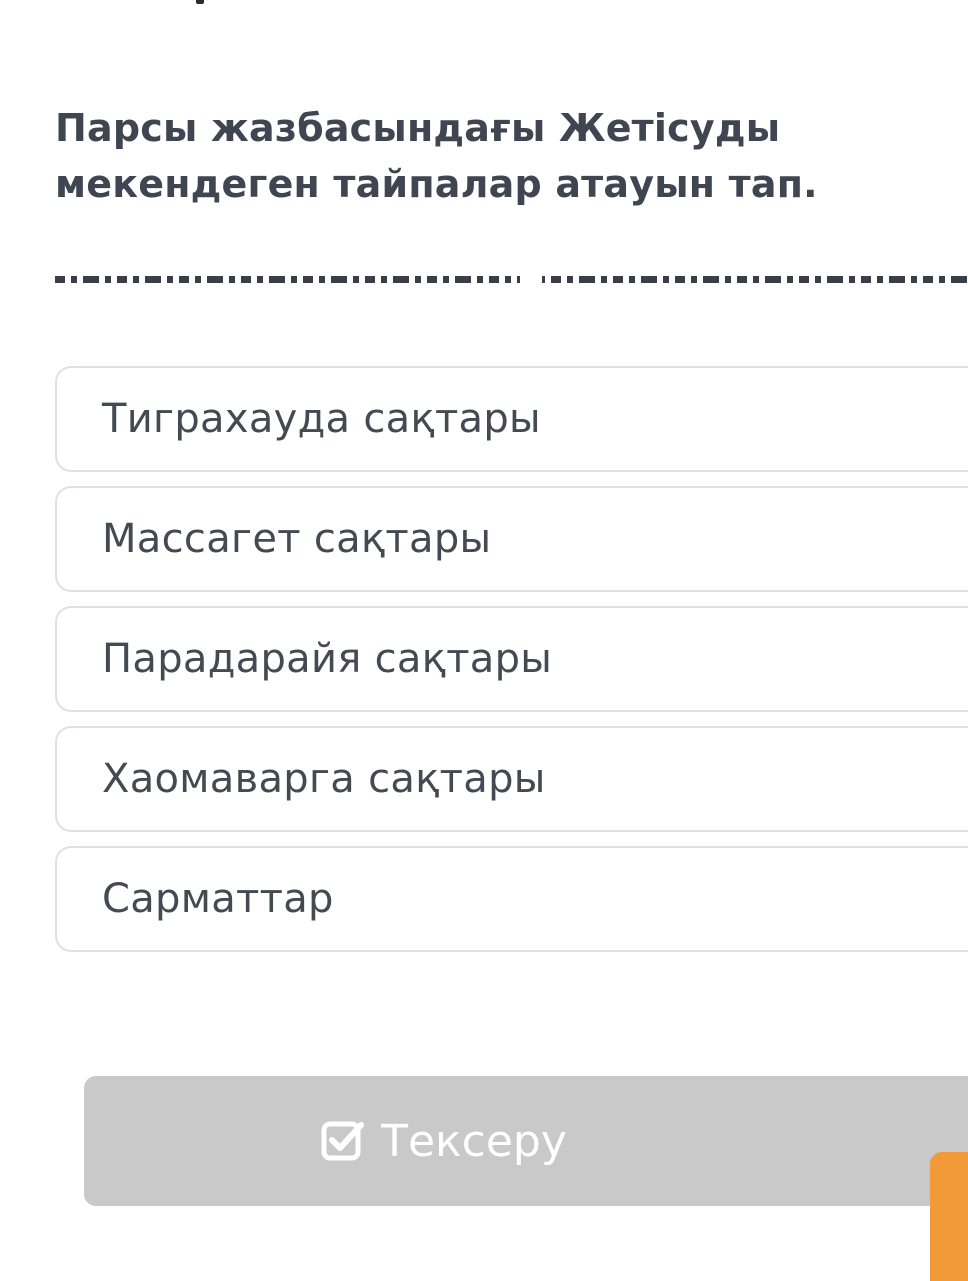 The width and height of the screenshot is (968, 1281). What do you see at coordinates (474, 1141) in the screenshot?
I see `check-button-label: Тексеру` at bounding box center [474, 1141].